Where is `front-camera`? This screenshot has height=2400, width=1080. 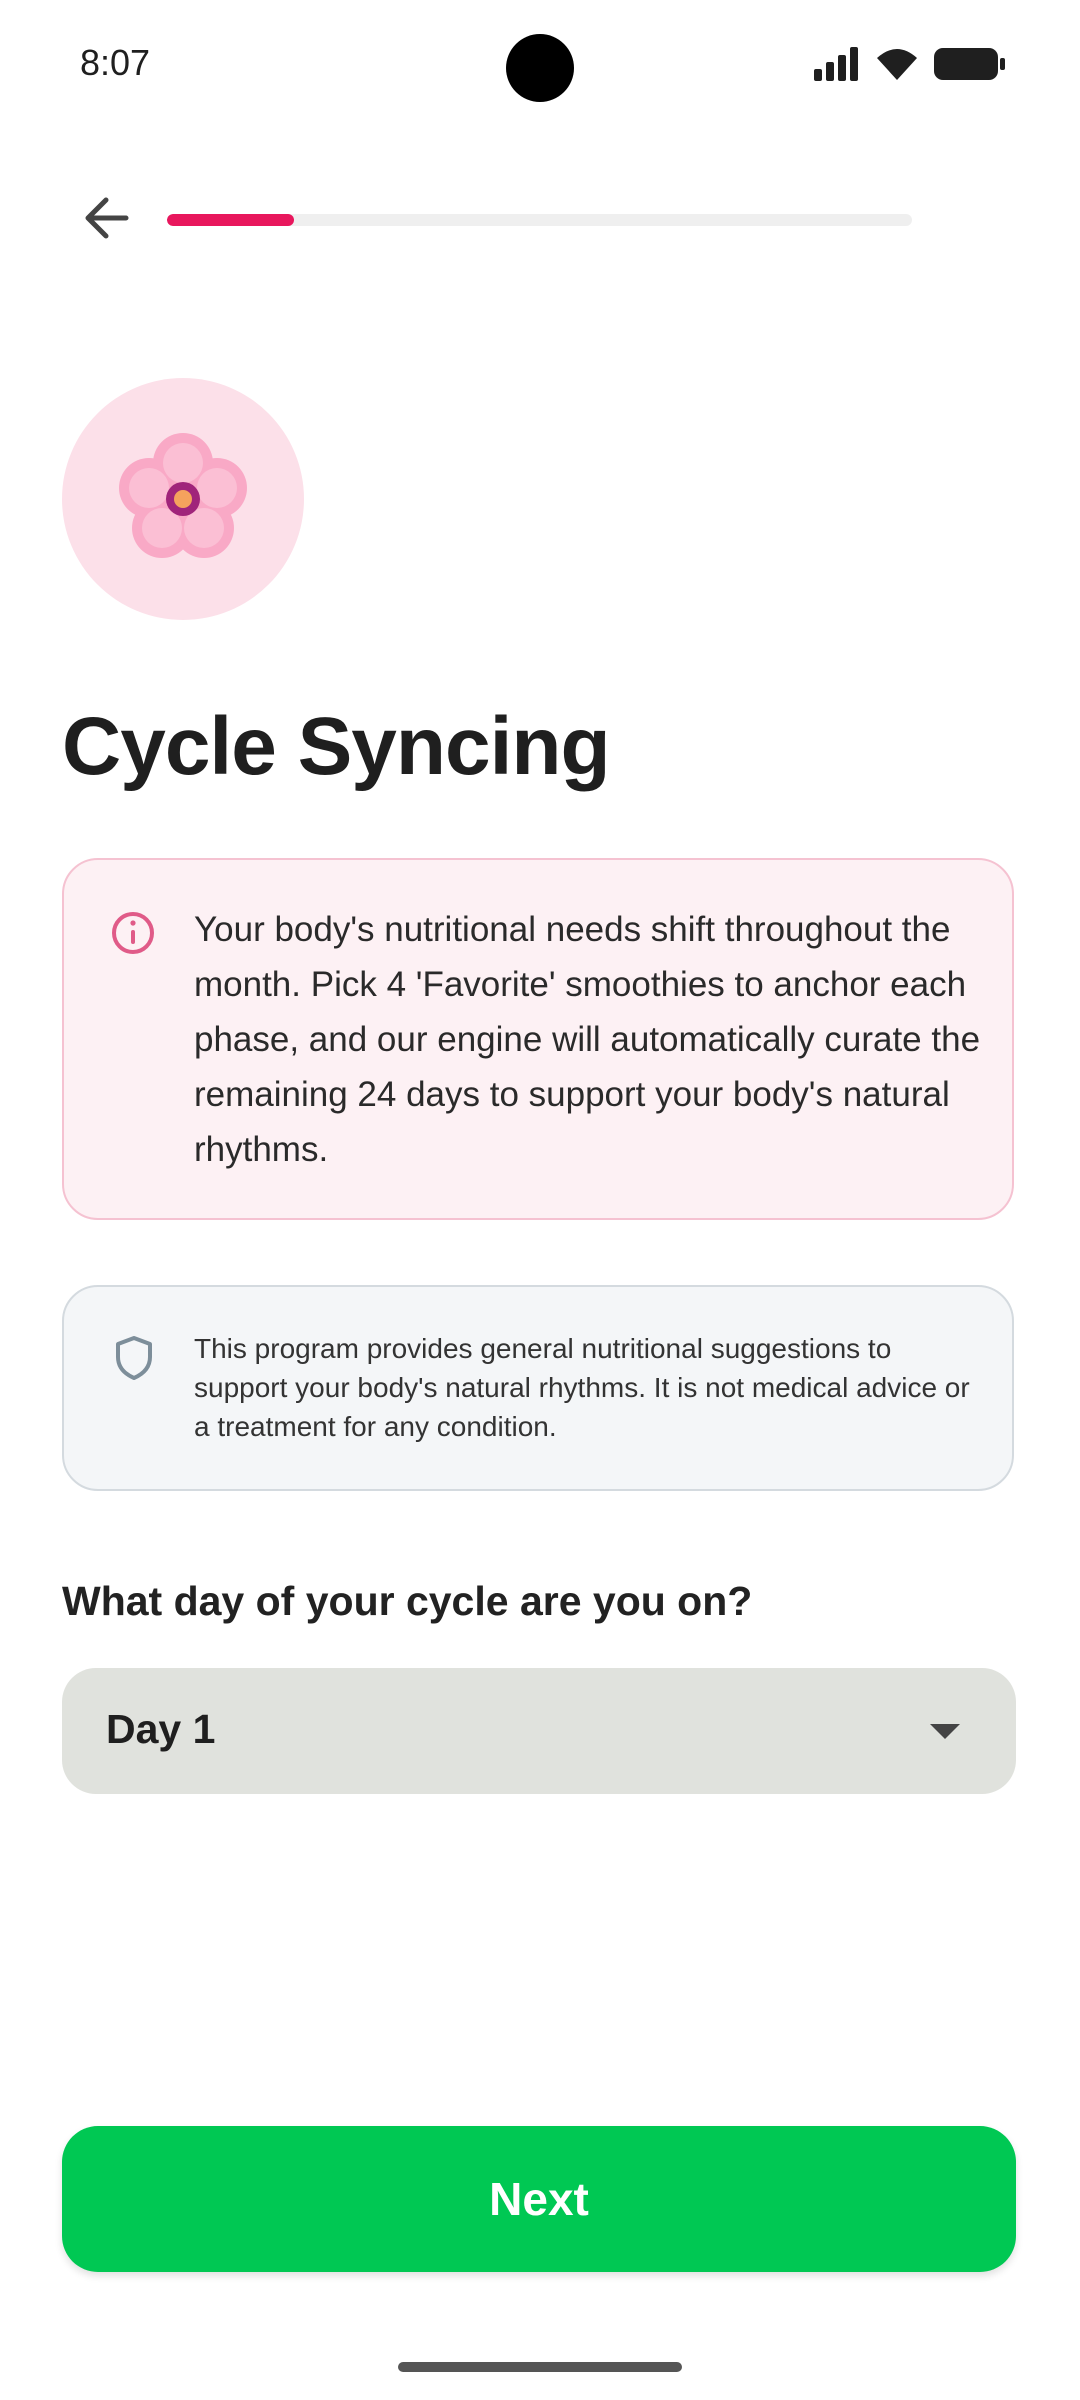 front-camera is located at coordinates (540, 68).